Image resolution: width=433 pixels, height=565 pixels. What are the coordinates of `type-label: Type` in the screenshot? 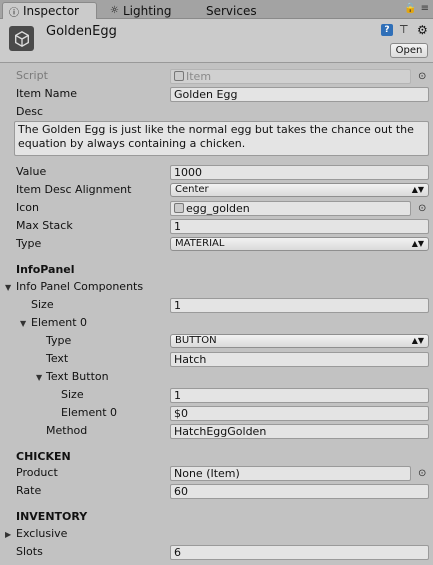 It's located at (29, 243).